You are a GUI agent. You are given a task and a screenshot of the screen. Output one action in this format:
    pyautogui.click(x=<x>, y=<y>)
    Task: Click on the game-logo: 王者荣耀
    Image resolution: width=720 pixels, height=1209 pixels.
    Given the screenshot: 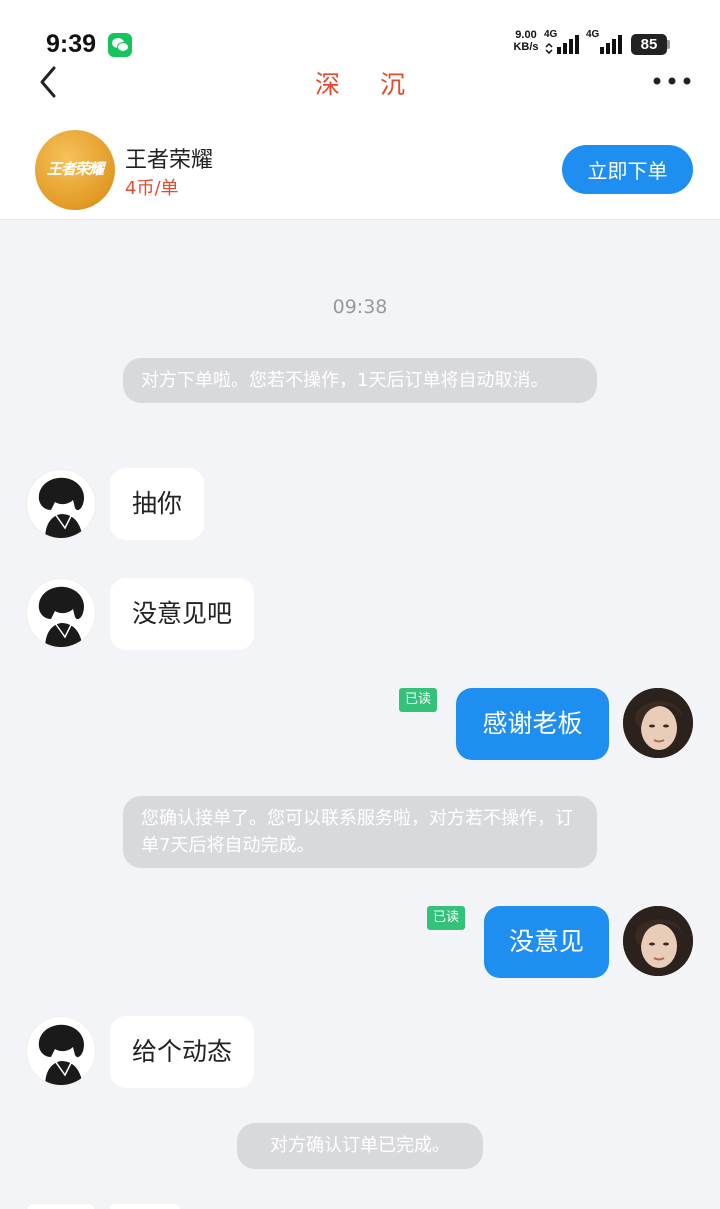 What is the action you would take?
    pyautogui.click(x=75, y=170)
    